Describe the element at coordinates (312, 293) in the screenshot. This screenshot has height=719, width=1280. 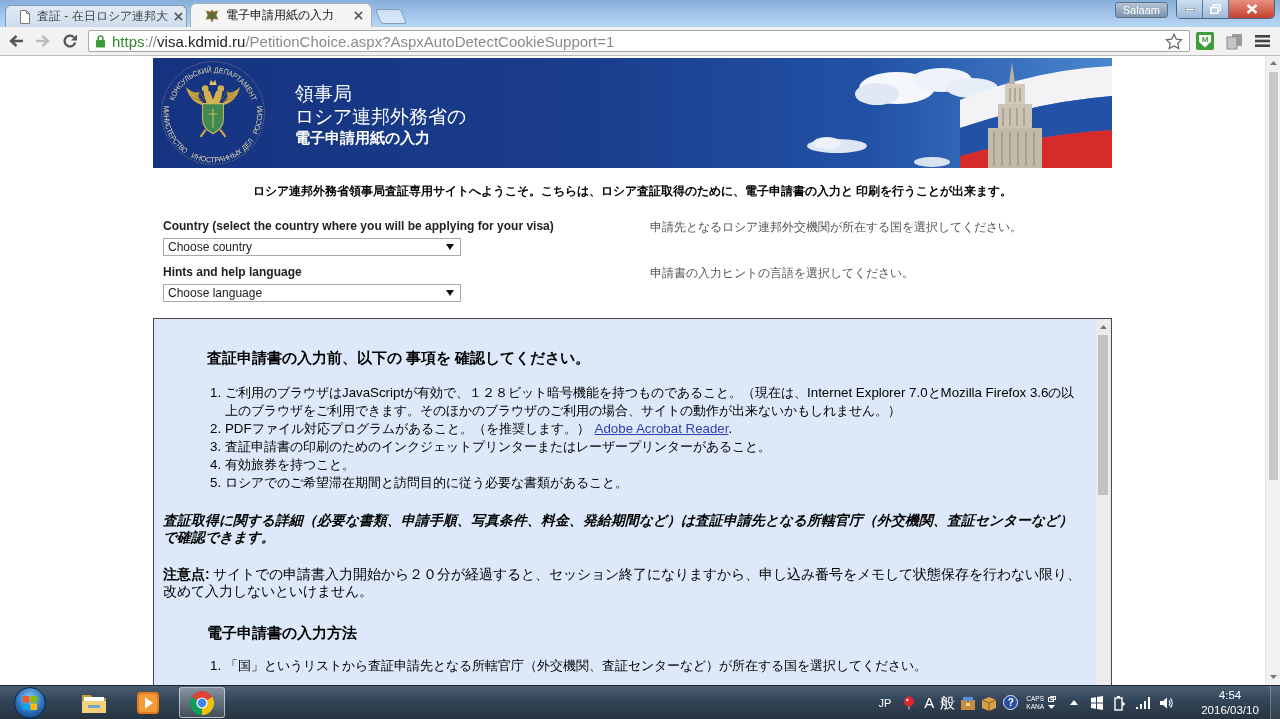
I see `select-dropdown: Choose language` at that location.